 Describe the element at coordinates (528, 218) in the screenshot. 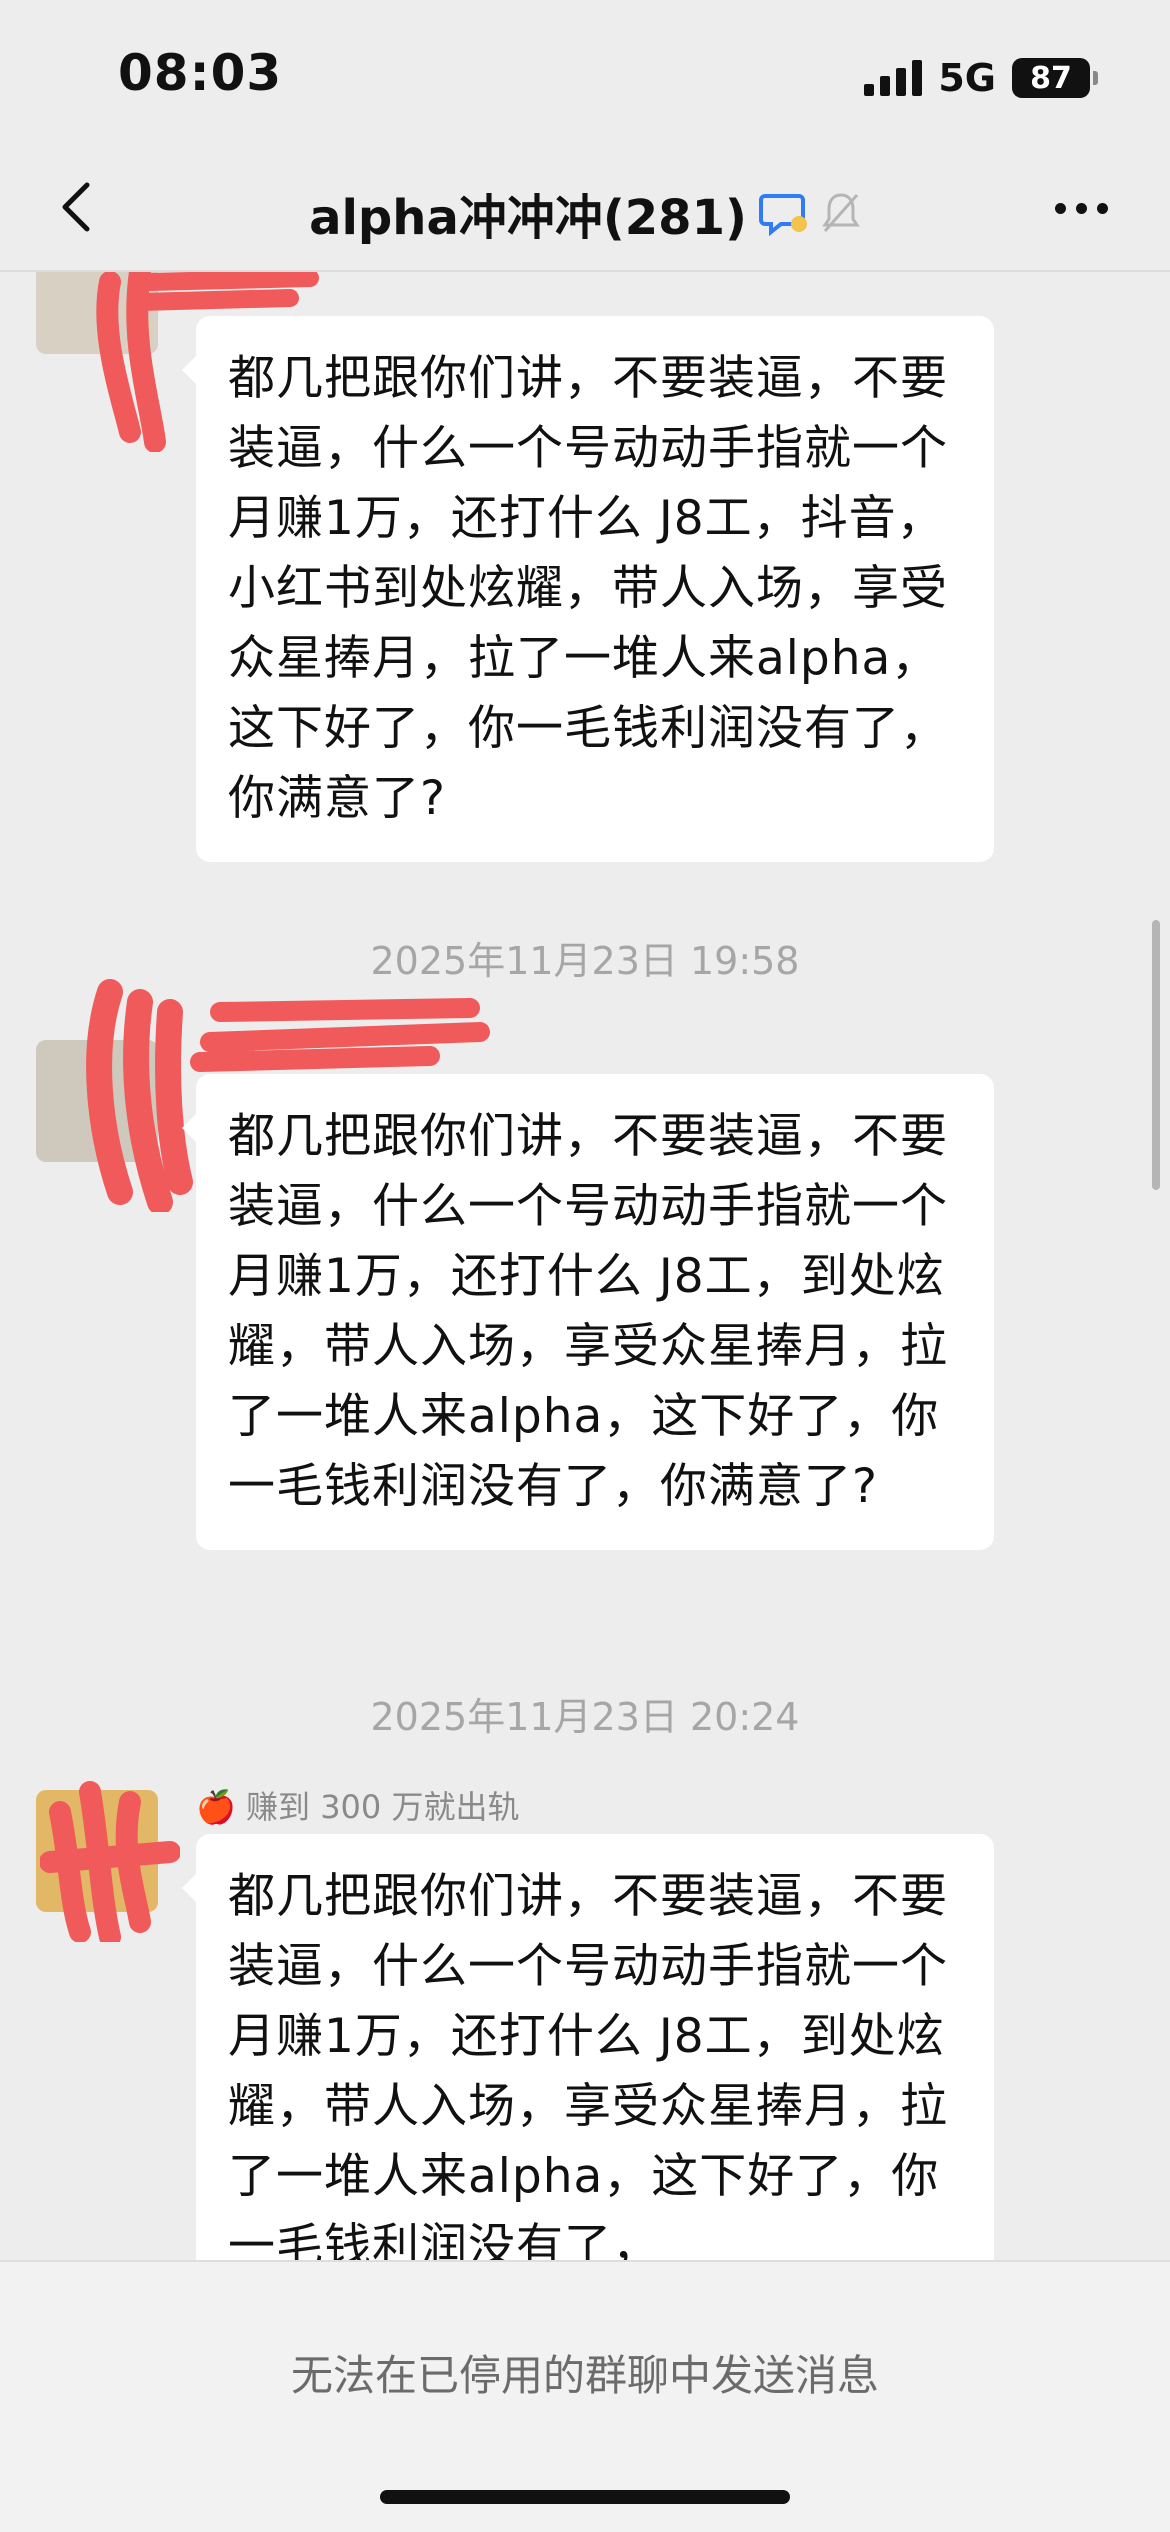

I see `chat-title: alpha冲冲冲(281)` at that location.